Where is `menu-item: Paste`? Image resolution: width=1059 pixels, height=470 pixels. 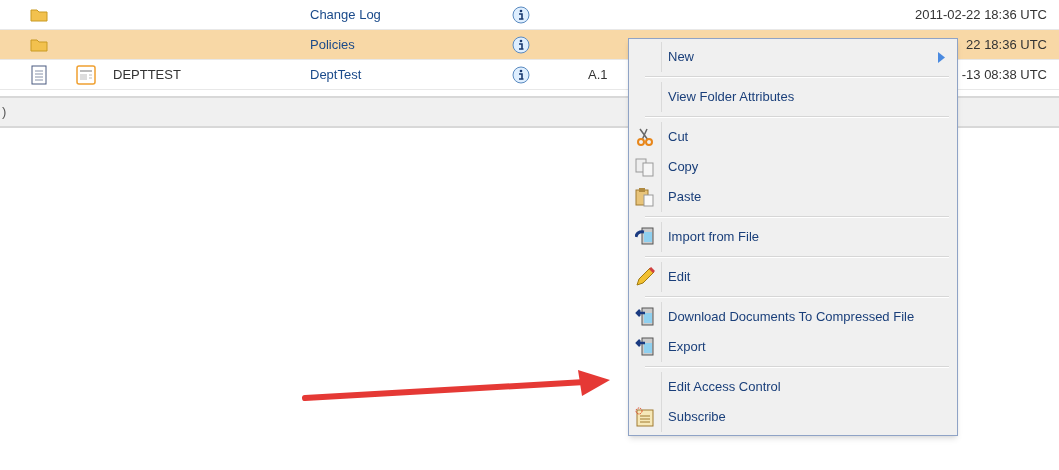 menu-item: Paste is located at coordinates (793, 197).